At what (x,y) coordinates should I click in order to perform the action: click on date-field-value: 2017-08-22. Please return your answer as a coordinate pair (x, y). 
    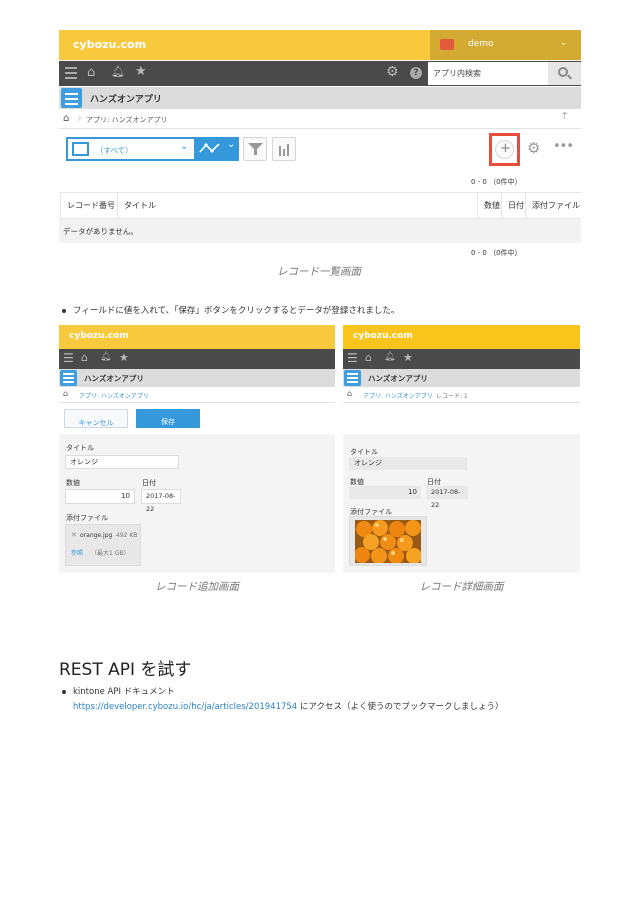
    Looking at the image, I should click on (161, 502).